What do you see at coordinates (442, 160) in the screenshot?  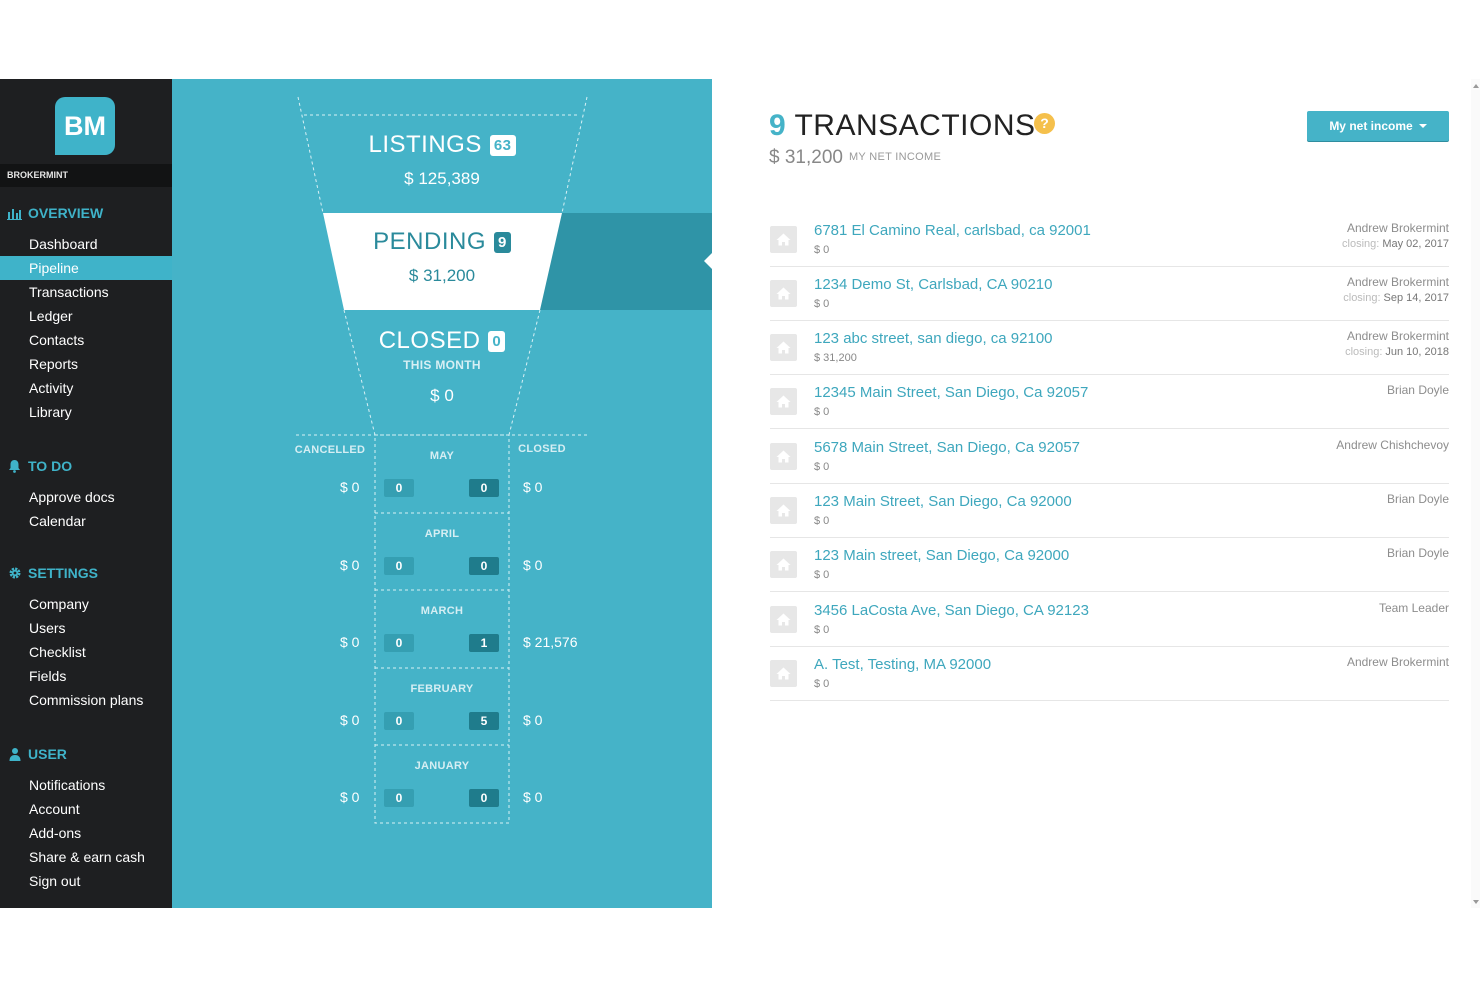 I see `stage-listings: LISTINGS 63 $ 125,389` at bounding box center [442, 160].